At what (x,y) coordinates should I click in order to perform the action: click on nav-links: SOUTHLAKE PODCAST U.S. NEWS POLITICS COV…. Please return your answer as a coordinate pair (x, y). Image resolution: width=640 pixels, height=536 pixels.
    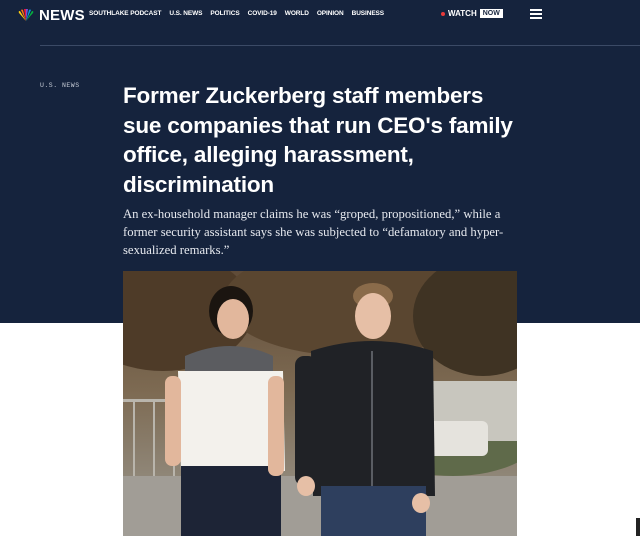
    Looking at the image, I should click on (236, 13).